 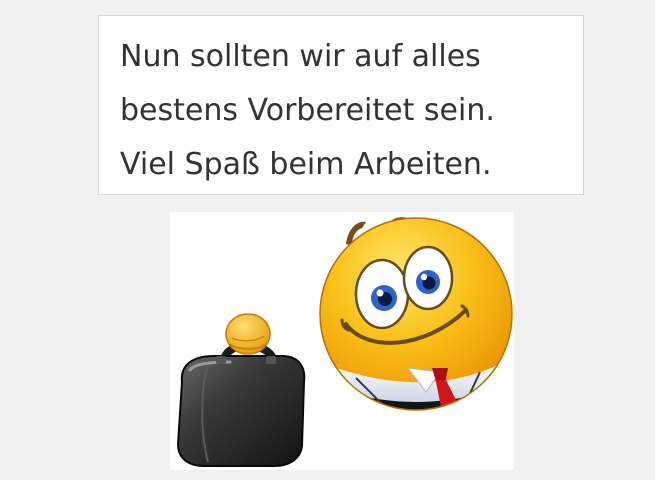 What do you see at coordinates (300, 56) in the screenshot?
I see `message-line-1: Nun sollten wir auf alles` at bounding box center [300, 56].